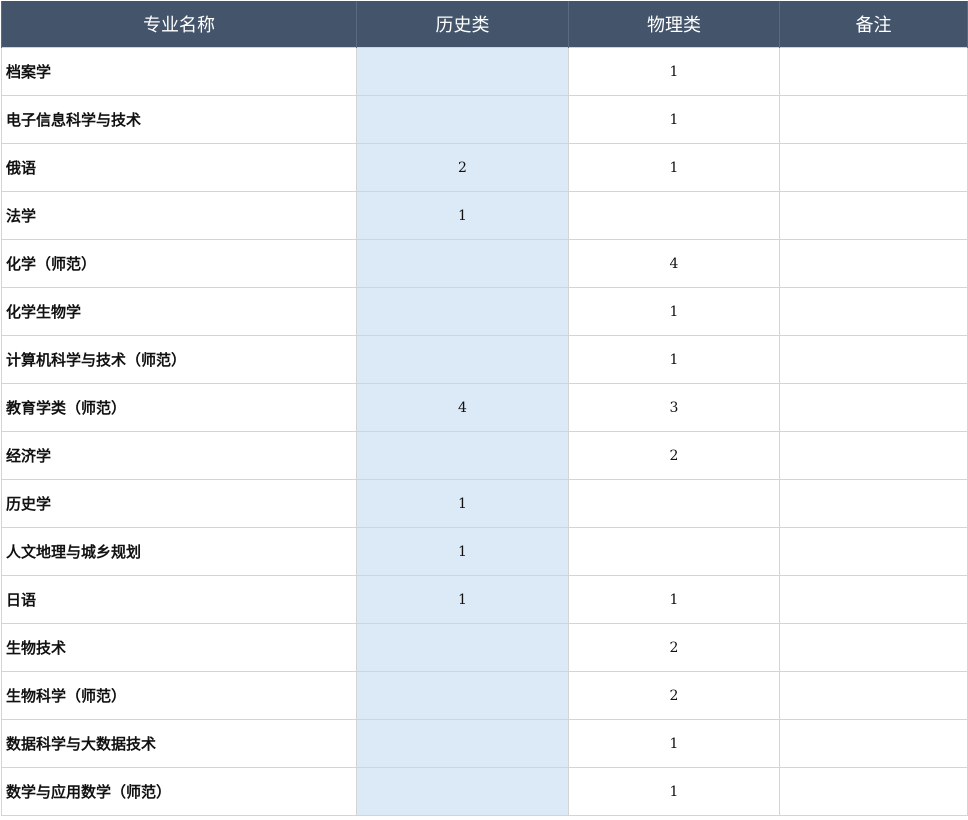  What do you see at coordinates (462, 407) in the screenshot?
I see `history-cell: 4` at bounding box center [462, 407].